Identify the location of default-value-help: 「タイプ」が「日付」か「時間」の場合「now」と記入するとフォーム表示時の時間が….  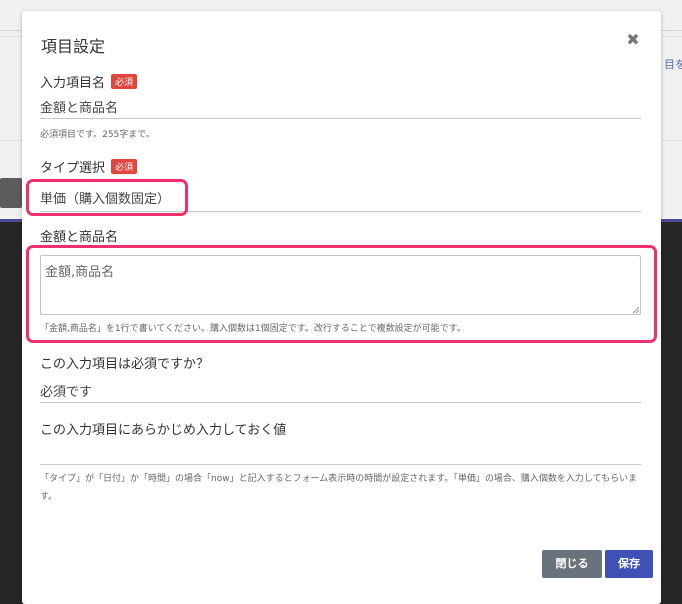
(339, 488).